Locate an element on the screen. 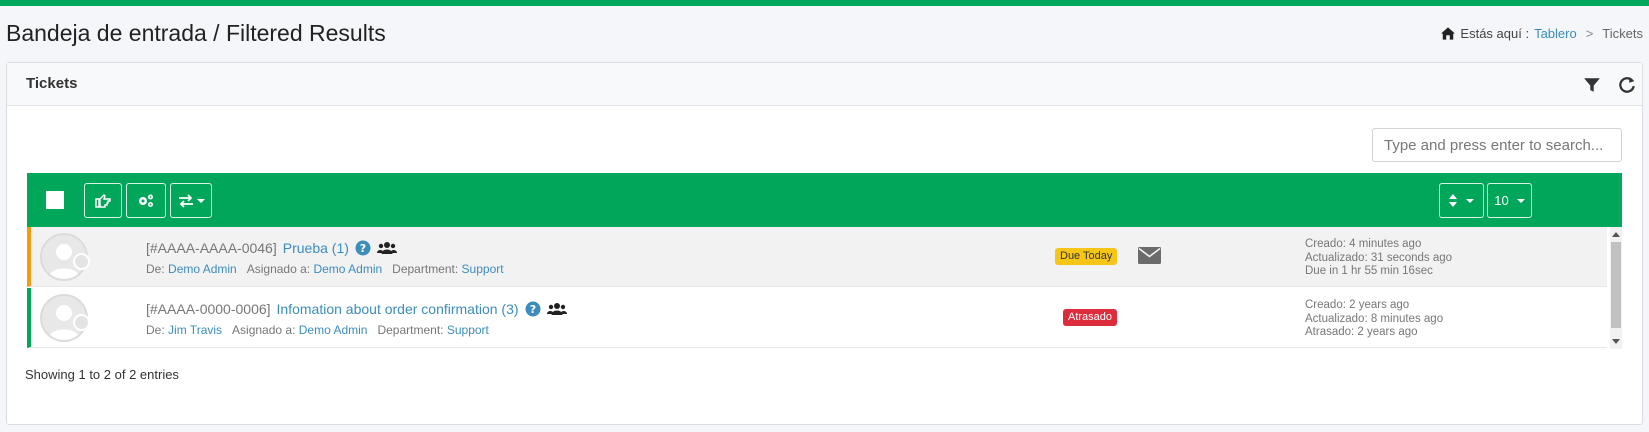  status-badge: Due Today is located at coordinates (1086, 256).